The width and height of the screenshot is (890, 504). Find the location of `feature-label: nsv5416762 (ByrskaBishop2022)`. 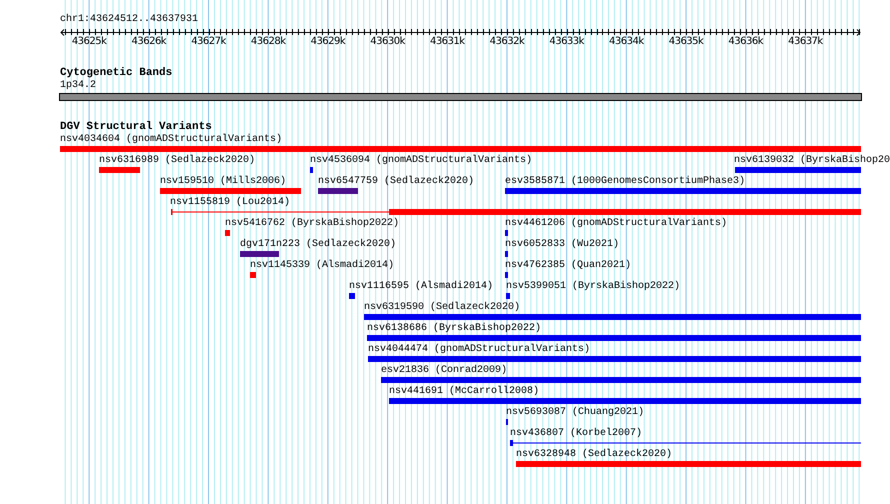

feature-label: nsv5416762 (ByrskaBishop2022) is located at coordinates (312, 224).